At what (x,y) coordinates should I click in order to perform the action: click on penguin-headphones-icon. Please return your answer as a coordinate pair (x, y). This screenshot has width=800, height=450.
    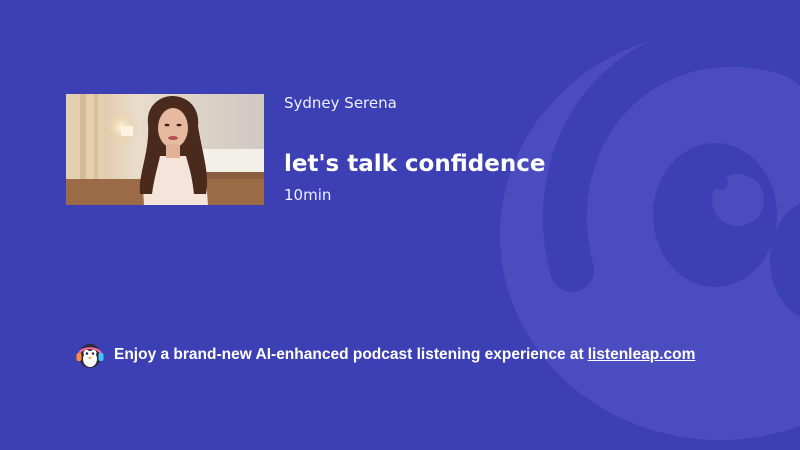
    Looking at the image, I should click on (90, 356).